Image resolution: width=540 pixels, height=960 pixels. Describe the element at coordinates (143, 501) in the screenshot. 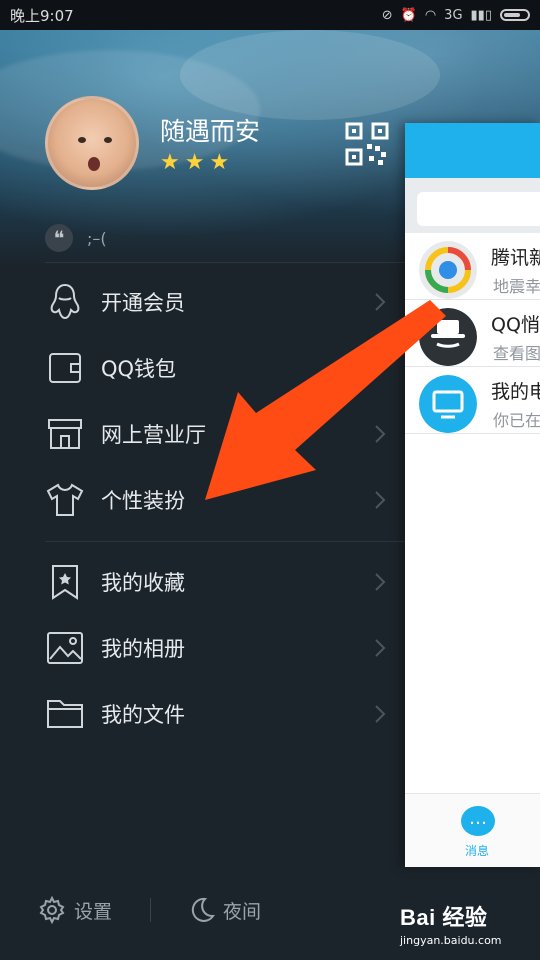

I see `menu-label: 个性装扮` at that location.